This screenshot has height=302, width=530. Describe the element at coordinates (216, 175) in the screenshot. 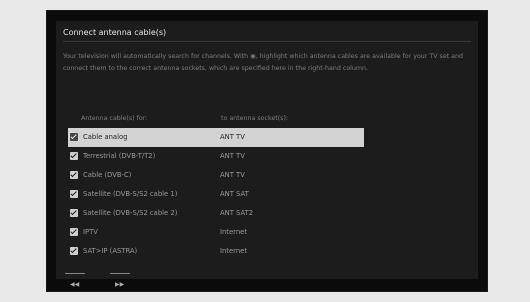

I see `cable-row-cable-dvbc: Cable (DVB-C) ANT TV` at that location.